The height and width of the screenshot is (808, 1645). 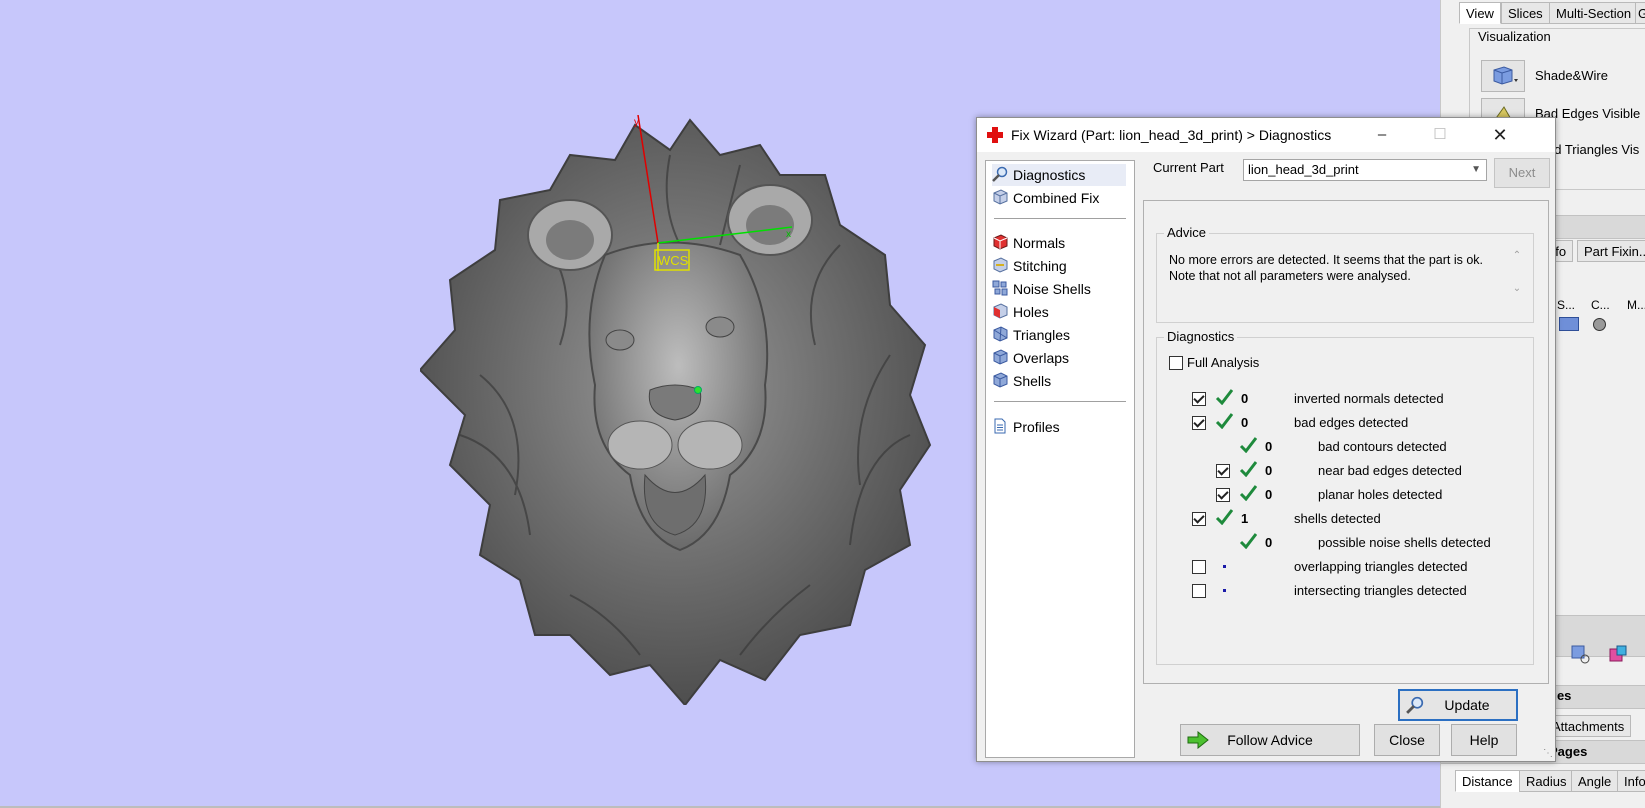 What do you see at coordinates (1032, 381) in the screenshot?
I see `nav-label: Shells` at bounding box center [1032, 381].